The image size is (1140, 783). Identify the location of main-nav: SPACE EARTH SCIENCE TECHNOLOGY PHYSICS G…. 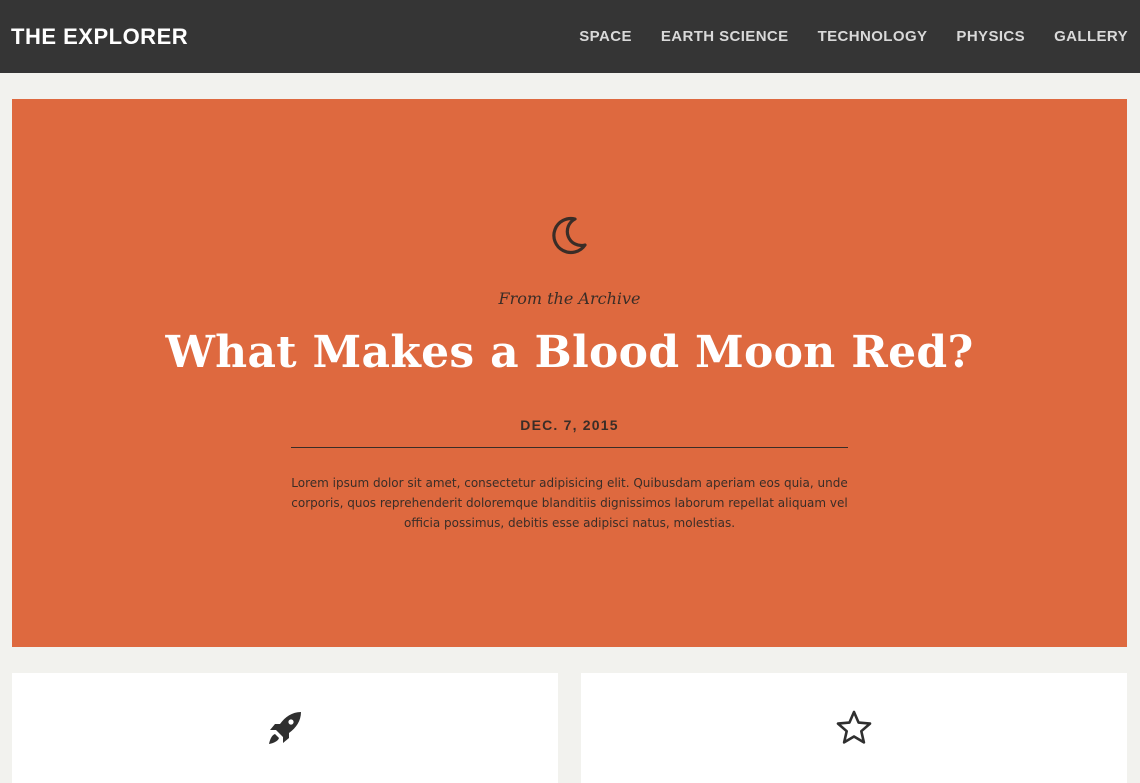
(839, 36).